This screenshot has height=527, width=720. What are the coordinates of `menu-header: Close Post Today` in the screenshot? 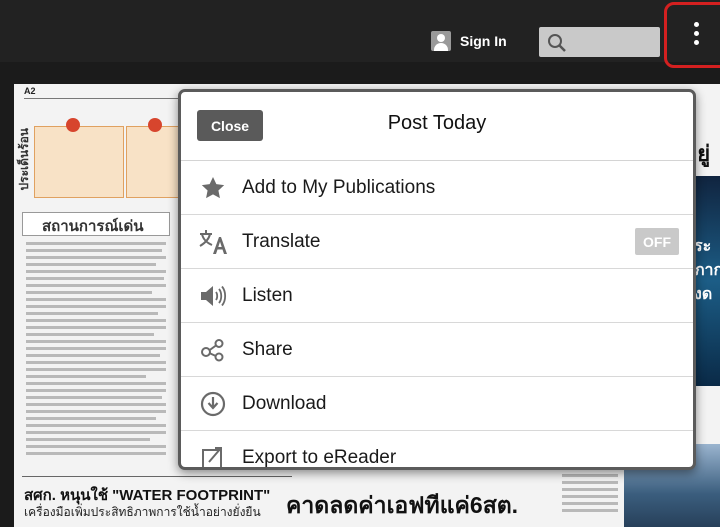 It's located at (437, 126).